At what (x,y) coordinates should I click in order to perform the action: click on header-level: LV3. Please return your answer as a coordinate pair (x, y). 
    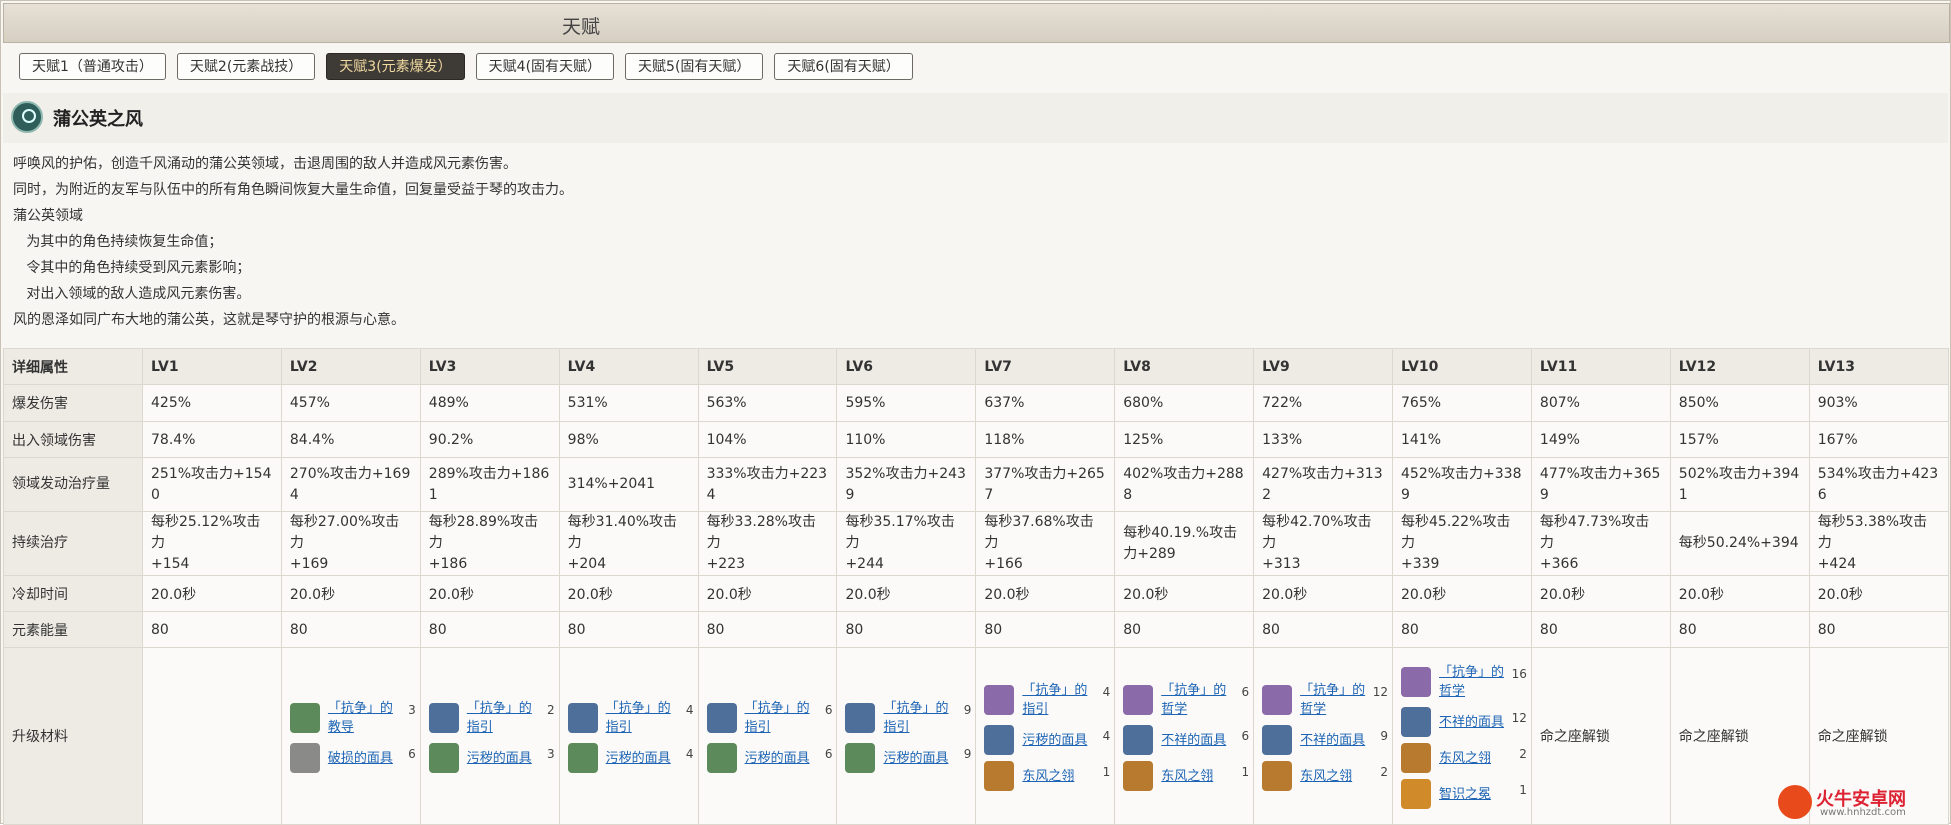
    Looking at the image, I should click on (489, 366).